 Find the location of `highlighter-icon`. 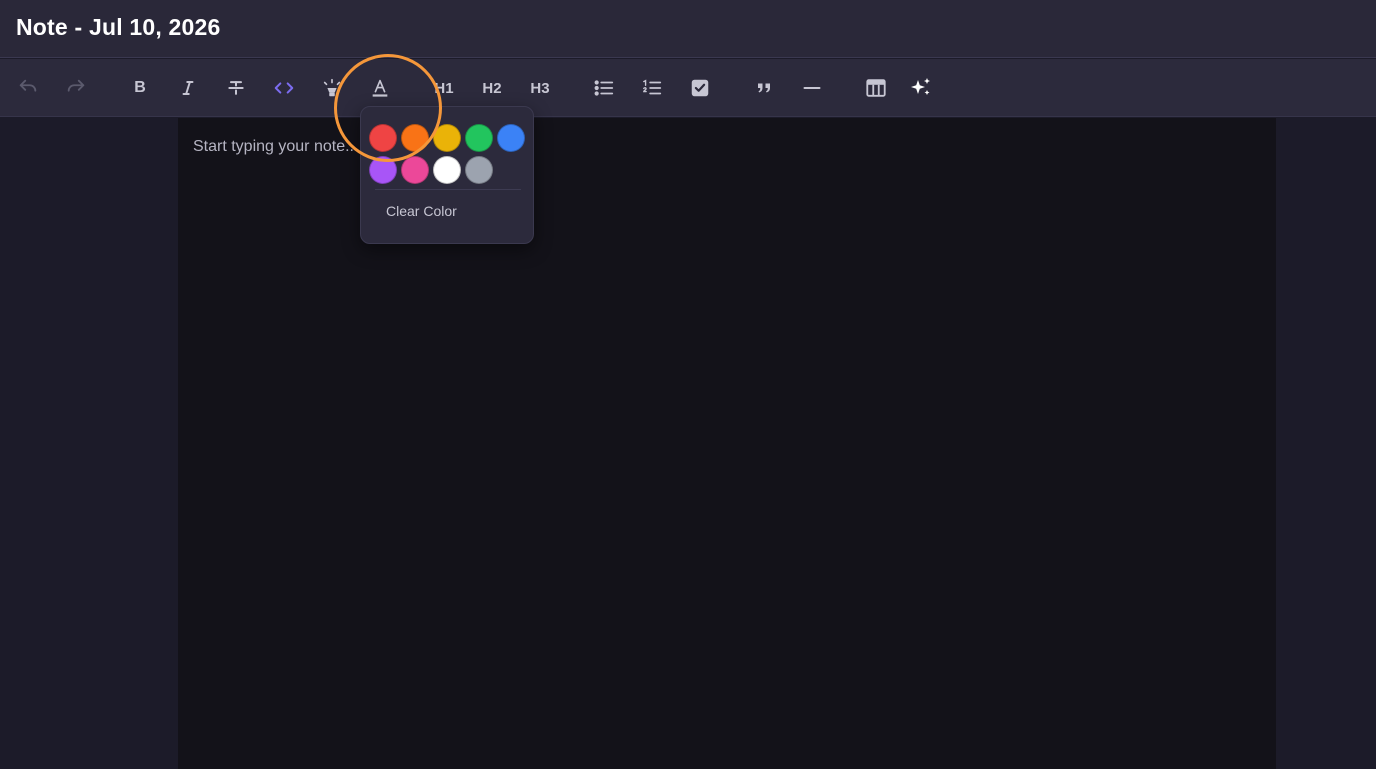

highlighter-icon is located at coordinates (332, 87).